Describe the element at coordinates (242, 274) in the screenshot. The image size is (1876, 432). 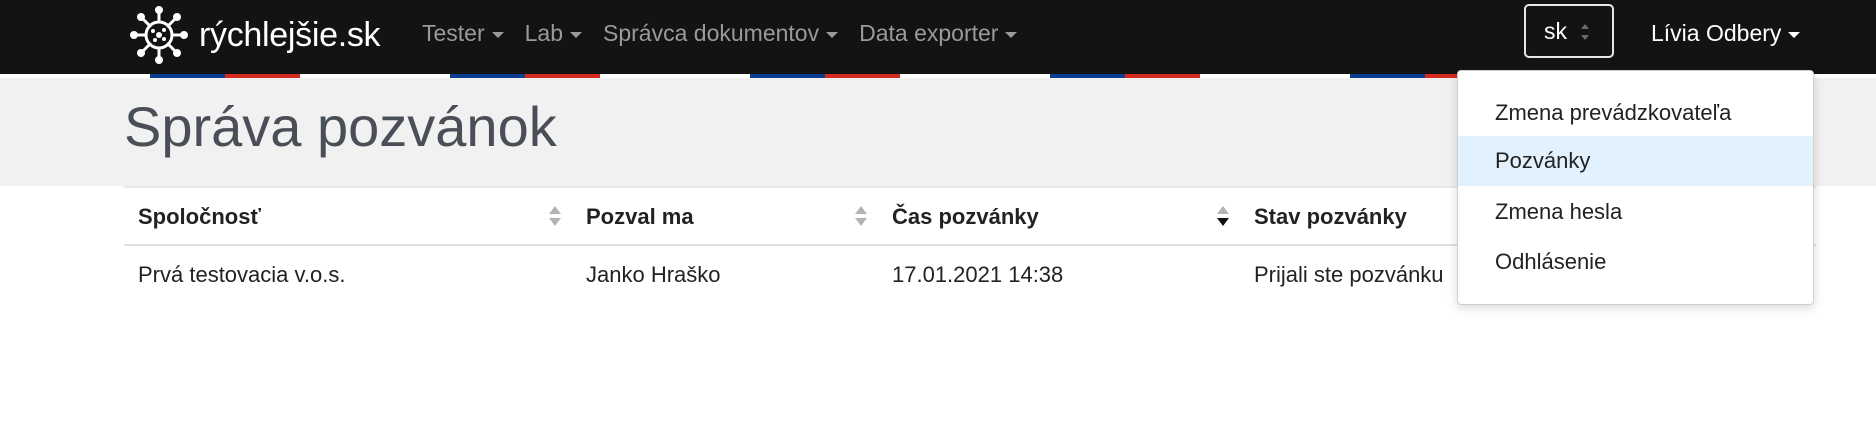
I see `cell-company: Prvá testovacia v.o.s.` at that location.